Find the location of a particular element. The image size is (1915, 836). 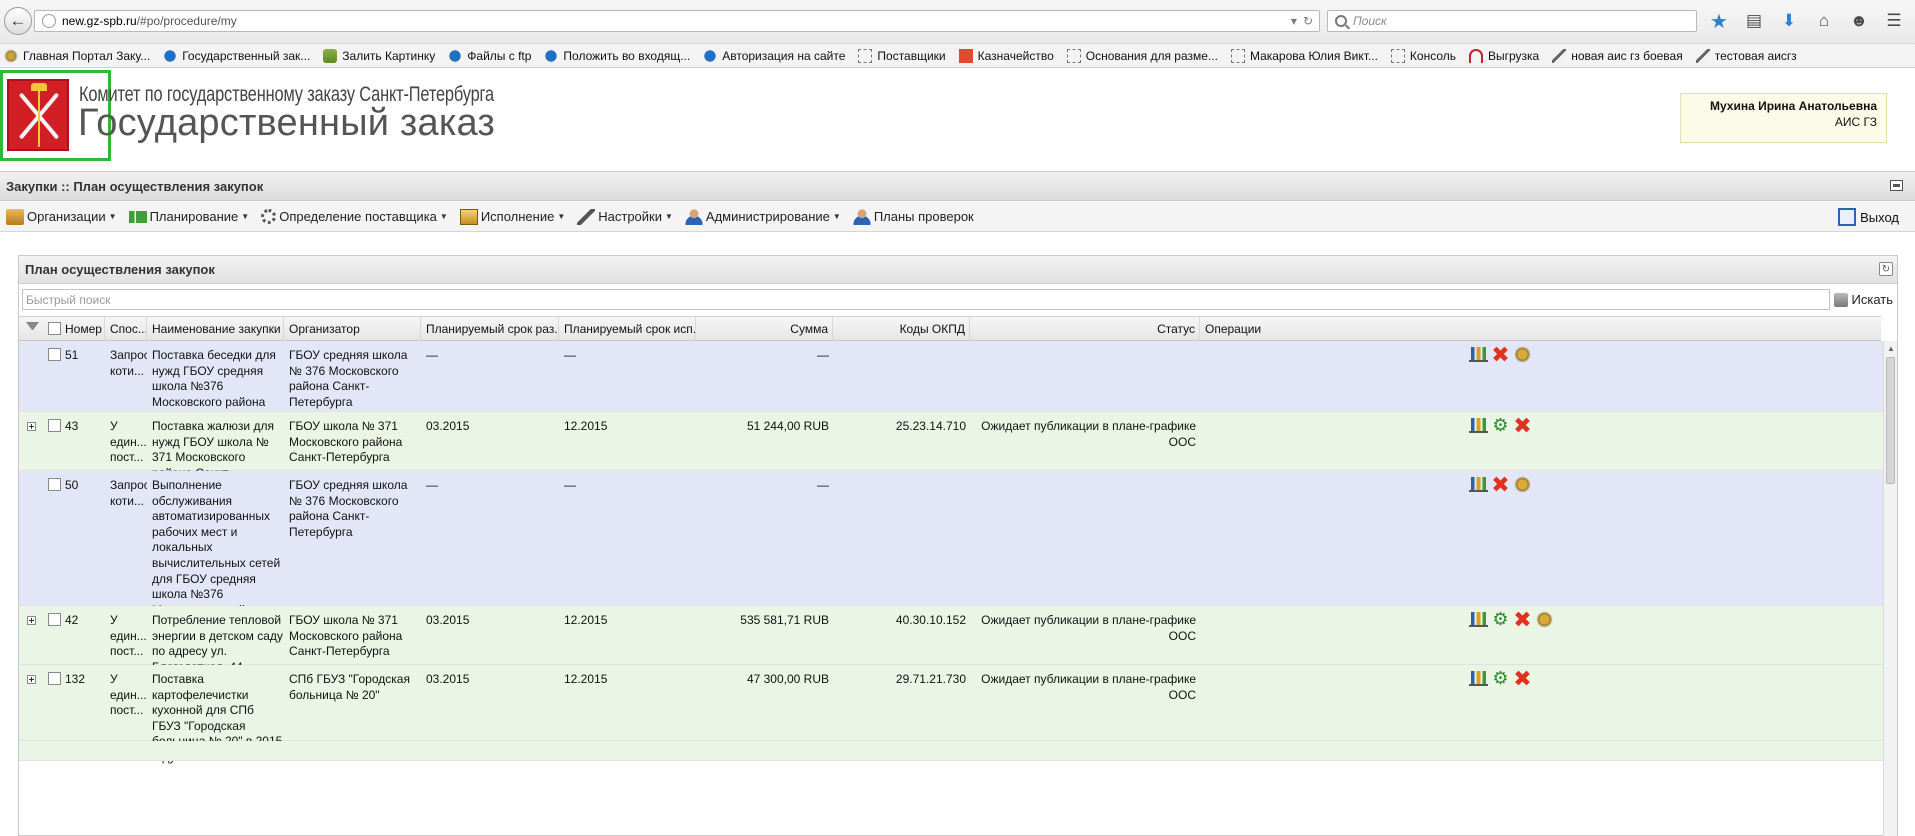

bookmark-item: Выгрузка is located at coordinates (1504, 55).